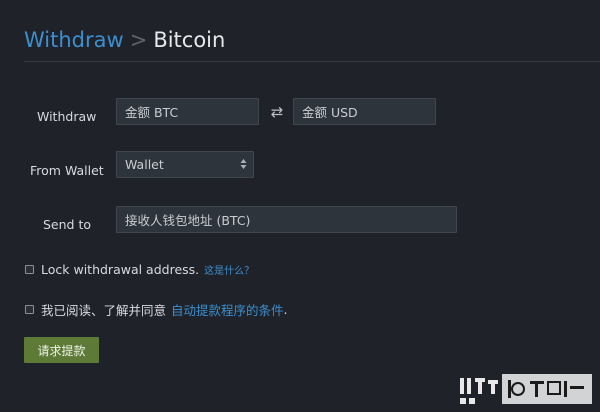 This screenshot has width=600, height=412. Describe the element at coordinates (188, 220) in the screenshot. I see `address-placeholder: 接收人钱包地址 (BTC)` at that location.